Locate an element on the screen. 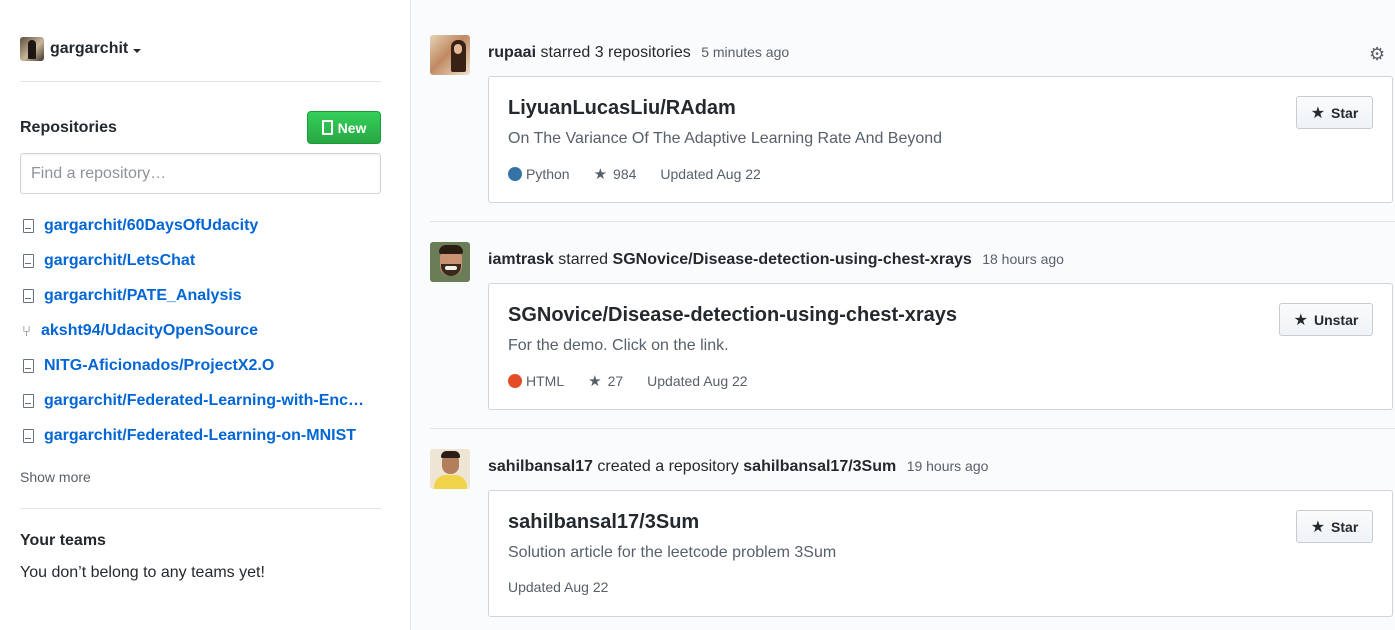 This screenshot has height=630, width=1395. repo-link: aksht94/UdacityOpenSource is located at coordinates (149, 331).